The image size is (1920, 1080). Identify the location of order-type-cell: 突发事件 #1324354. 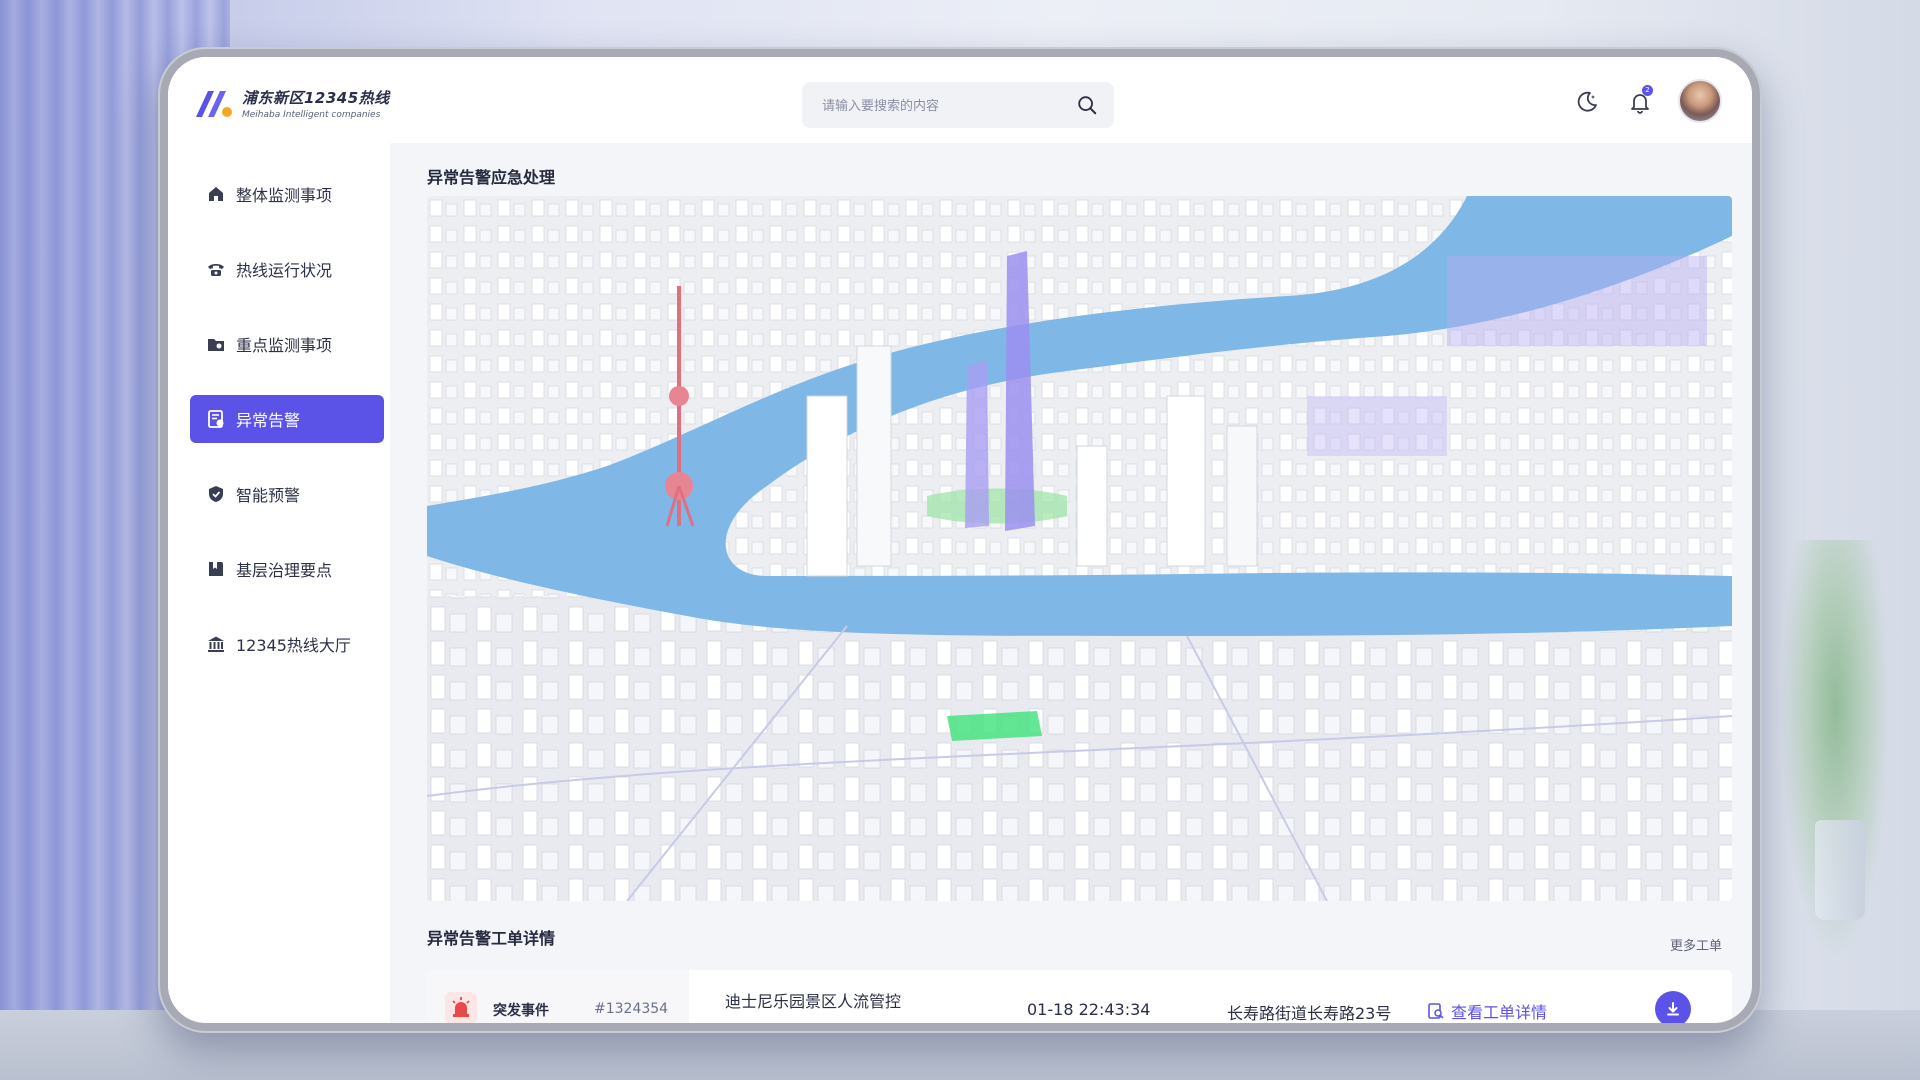
(558, 996).